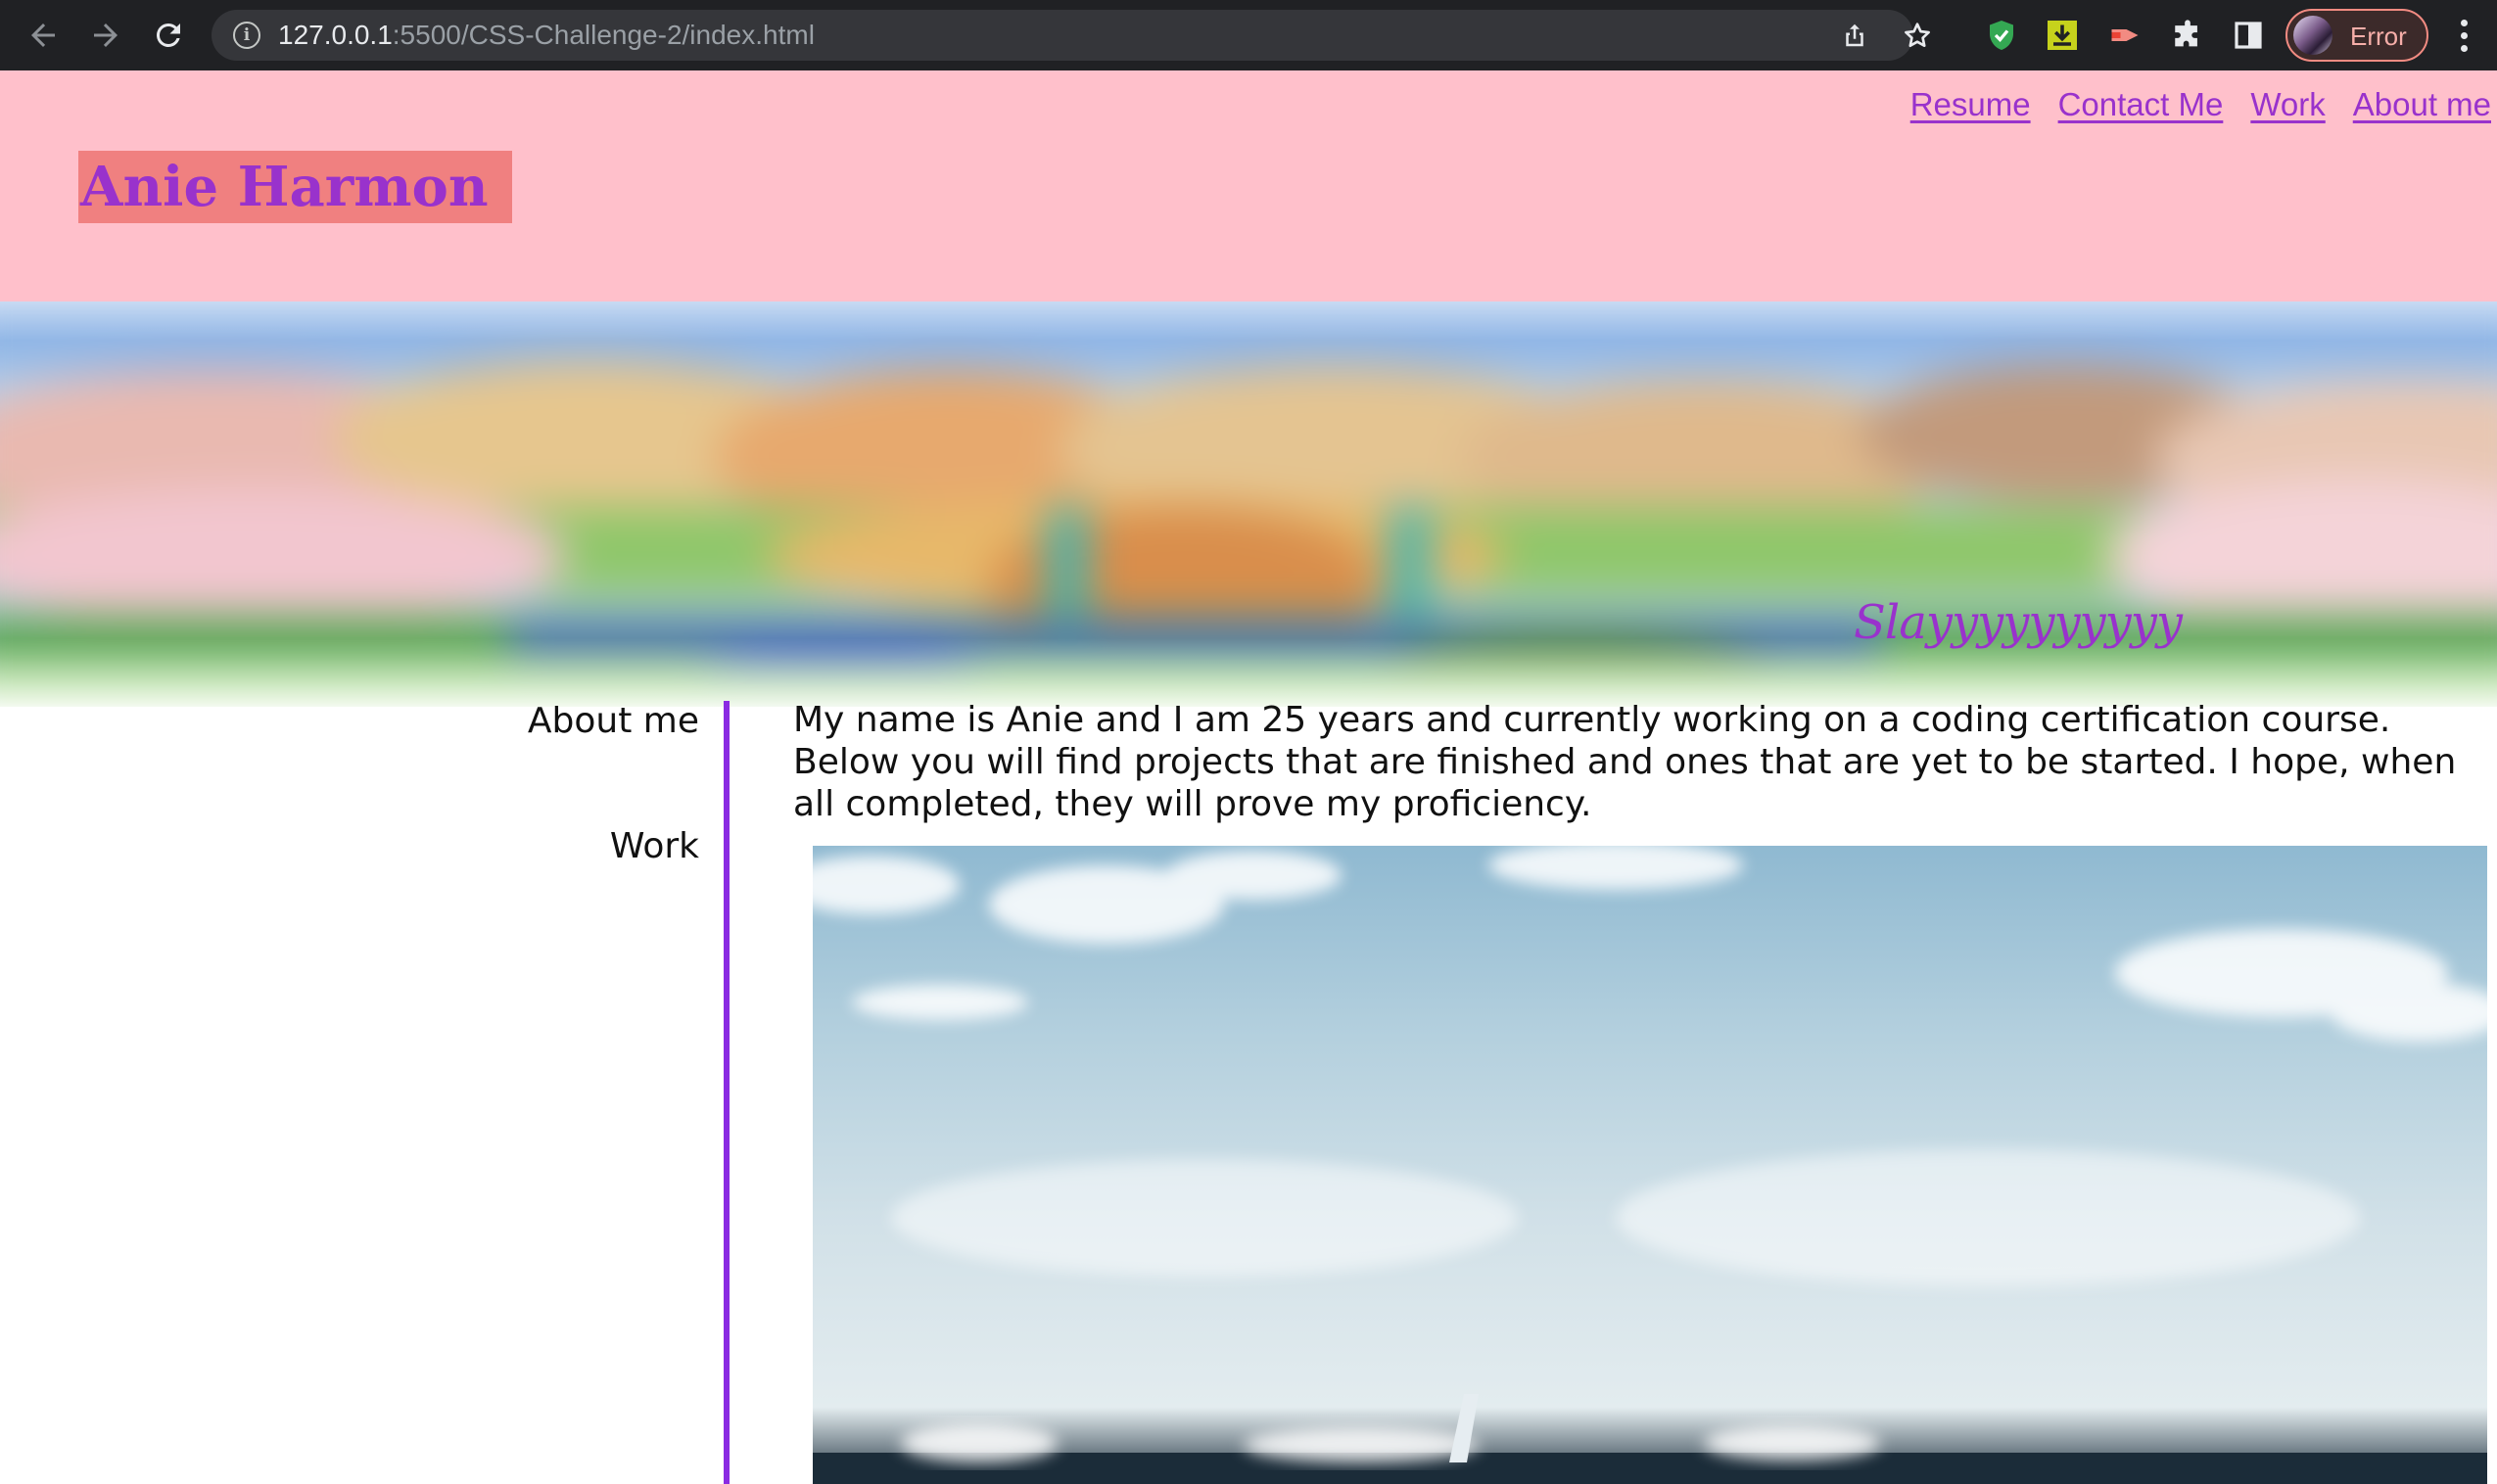  I want to click on url-host: 127.0.0.1, so click(336, 35).